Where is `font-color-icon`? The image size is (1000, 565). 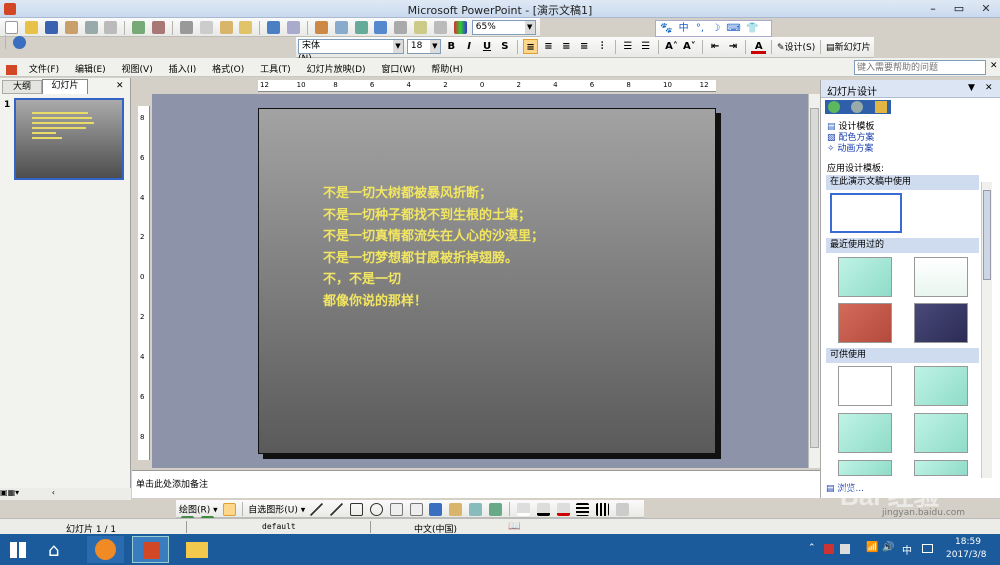
font-color-icon is located at coordinates (563, 509).